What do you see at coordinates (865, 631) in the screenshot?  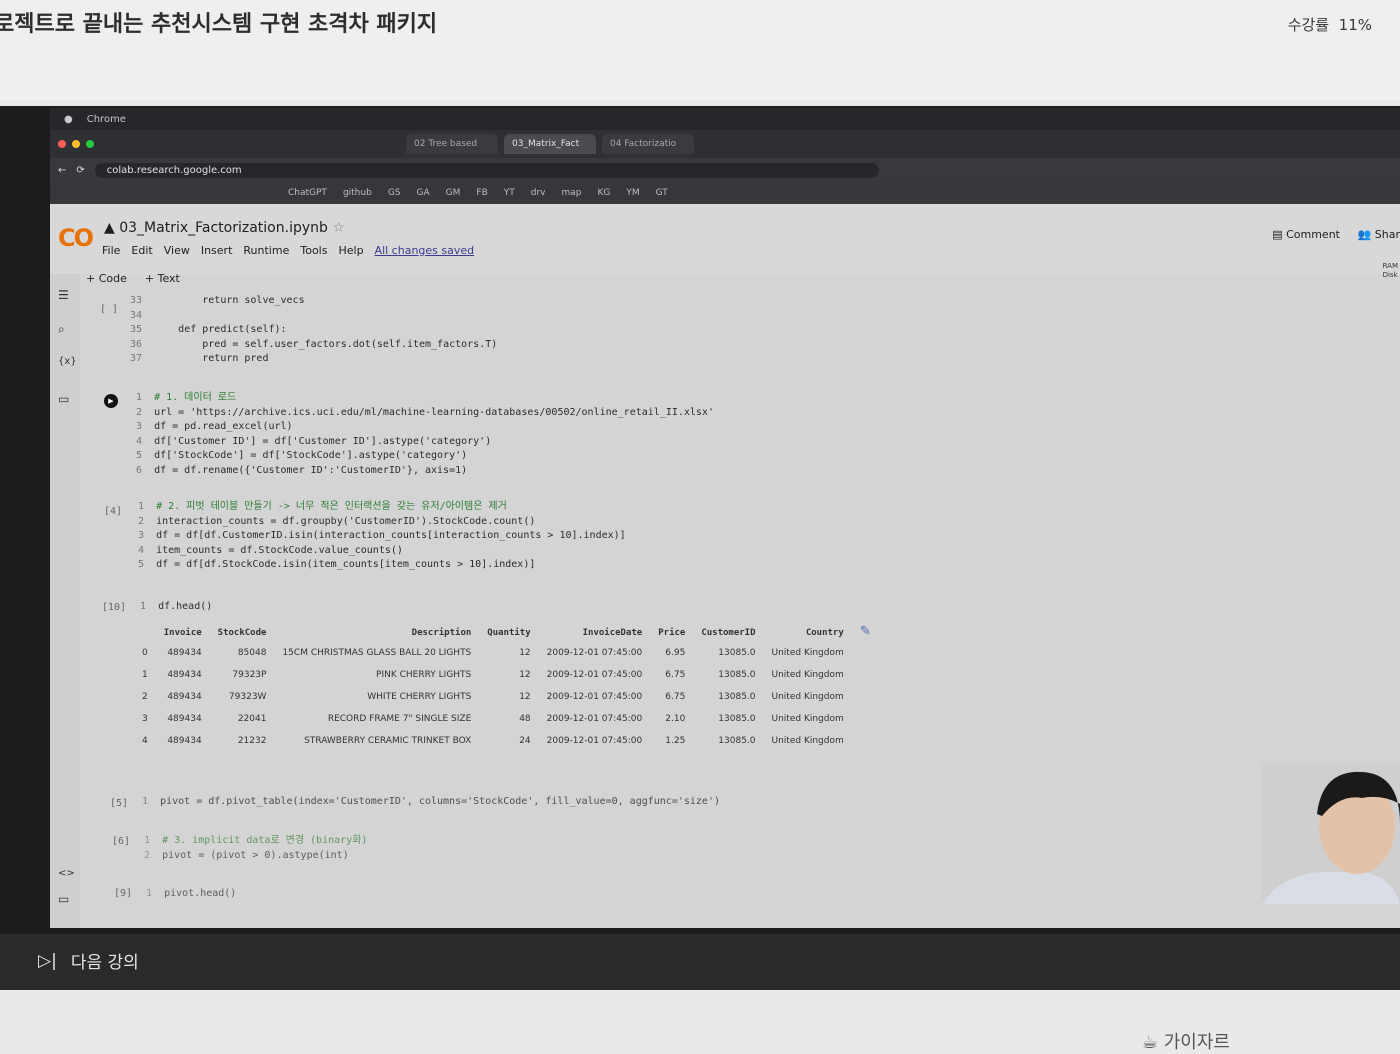 I see `magic-wand-icon: ✎` at bounding box center [865, 631].